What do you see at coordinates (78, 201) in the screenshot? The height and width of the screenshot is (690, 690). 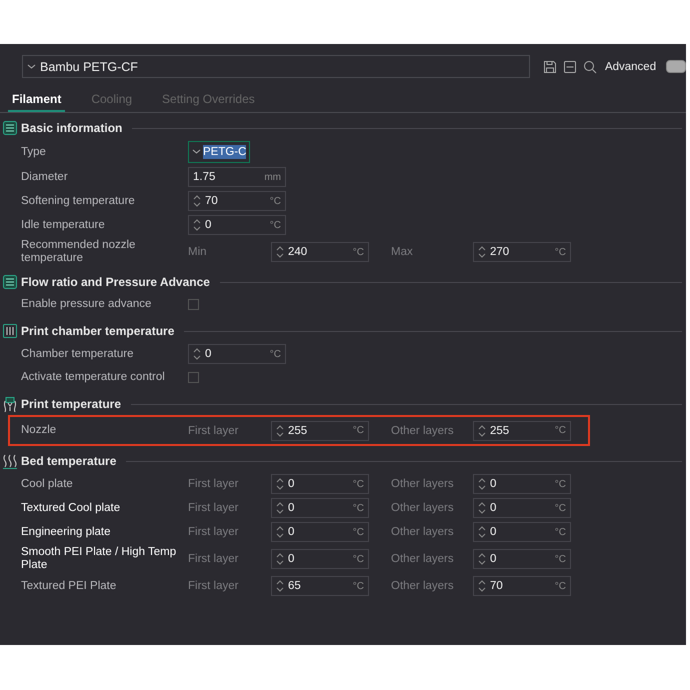 I see `setting-label: Softening temperature` at bounding box center [78, 201].